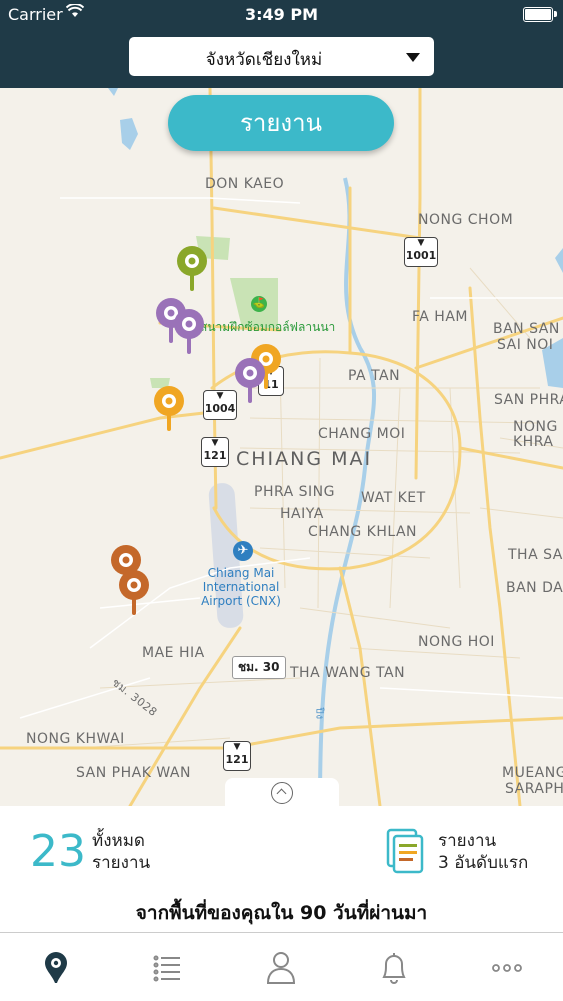 The height and width of the screenshot is (1001, 563). I want to click on airport-icon: ✈, so click(243, 551).